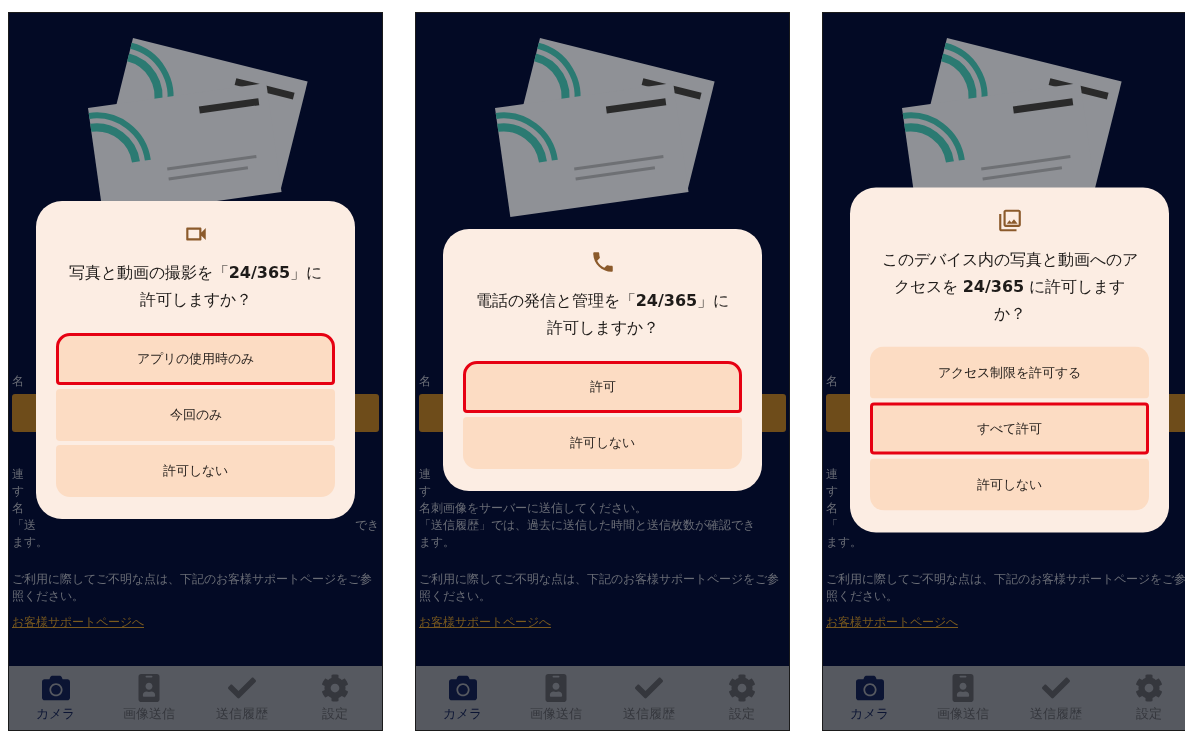 The height and width of the screenshot is (731, 1185). Describe the element at coordinates (832, 525) in the screenshot. I see `instruction-text: 「` at that location.